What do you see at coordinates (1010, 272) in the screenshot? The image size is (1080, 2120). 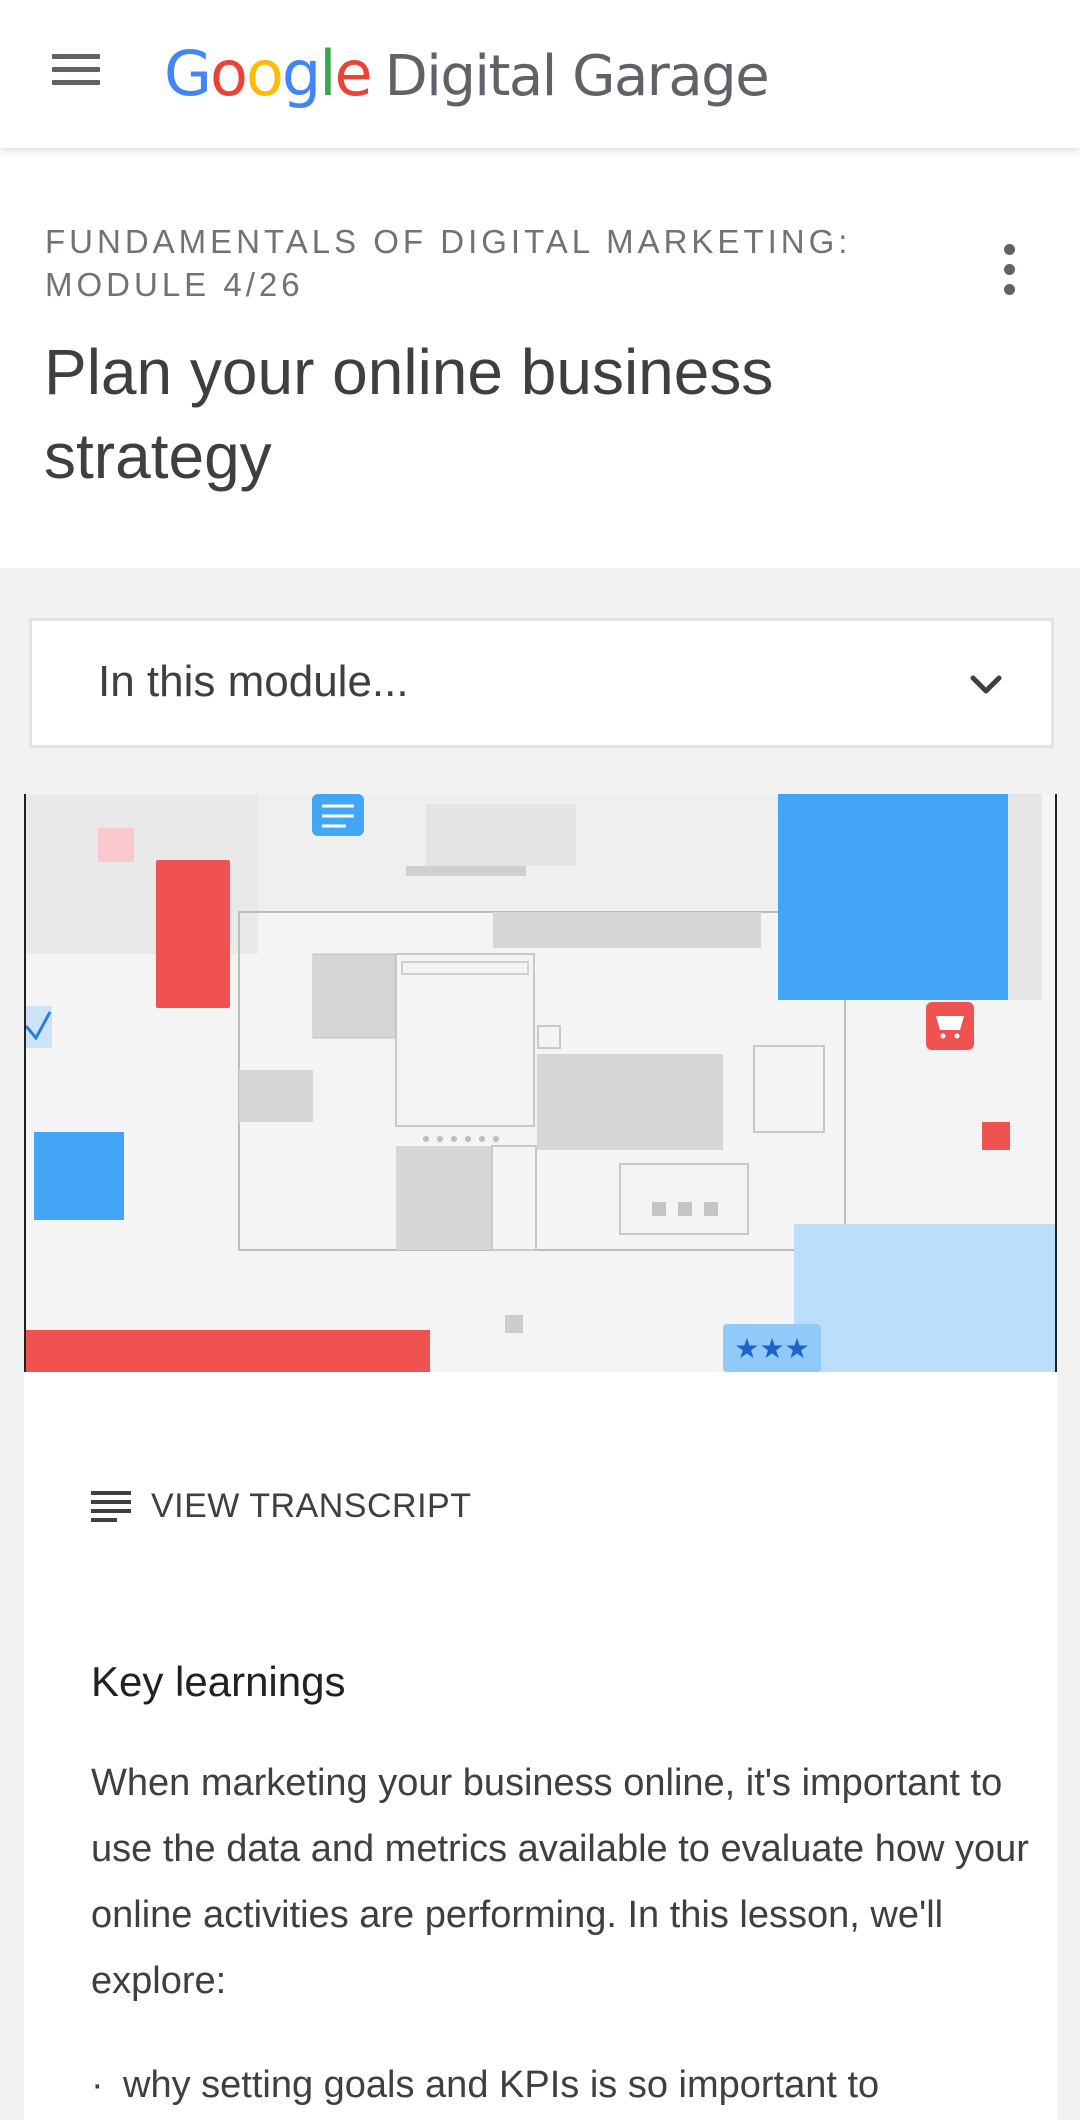 I see `more-vert-icon` at bounding box center [1010, 272].